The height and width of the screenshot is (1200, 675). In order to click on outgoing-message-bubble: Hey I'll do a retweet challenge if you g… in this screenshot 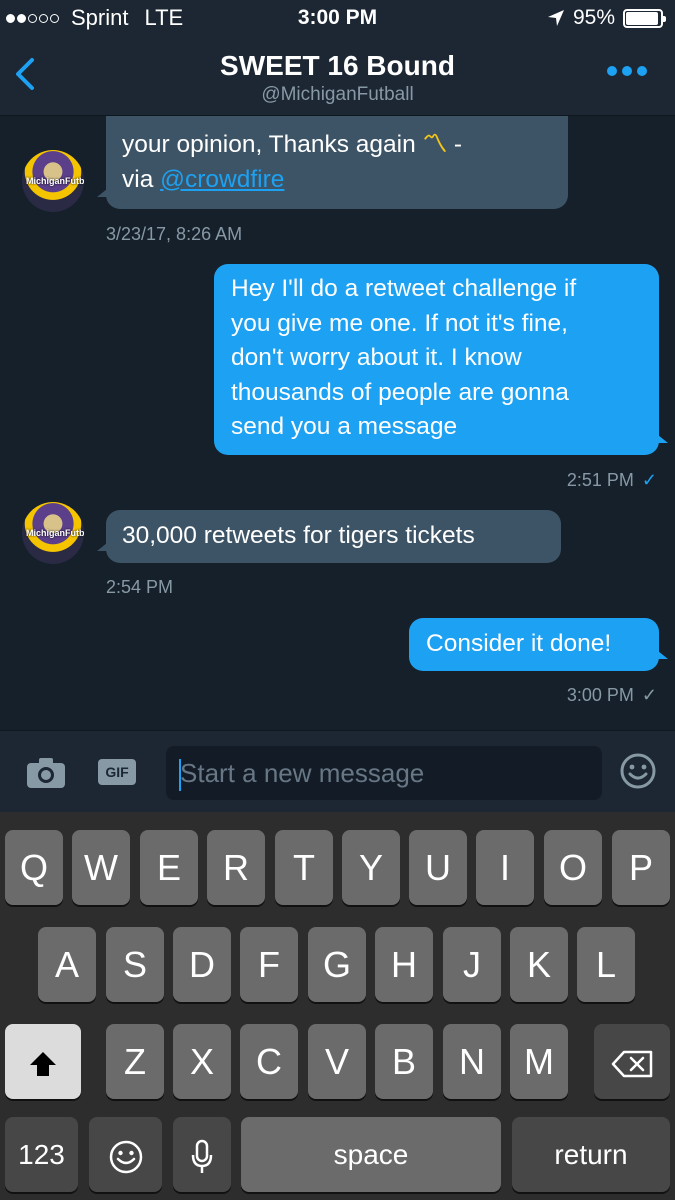, I will do `click(441, 359)`.